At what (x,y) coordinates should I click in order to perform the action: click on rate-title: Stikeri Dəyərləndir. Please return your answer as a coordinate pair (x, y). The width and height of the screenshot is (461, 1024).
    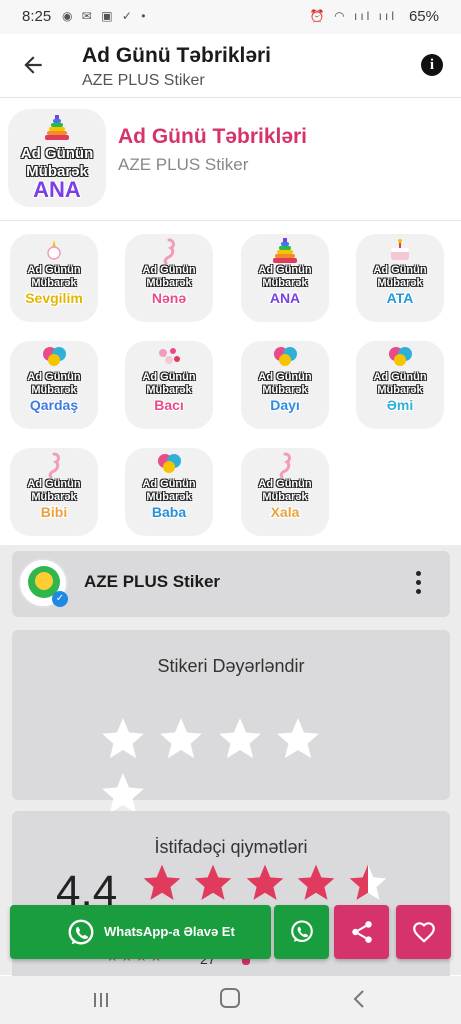
    Looking at the image, I should click on (231, 666).